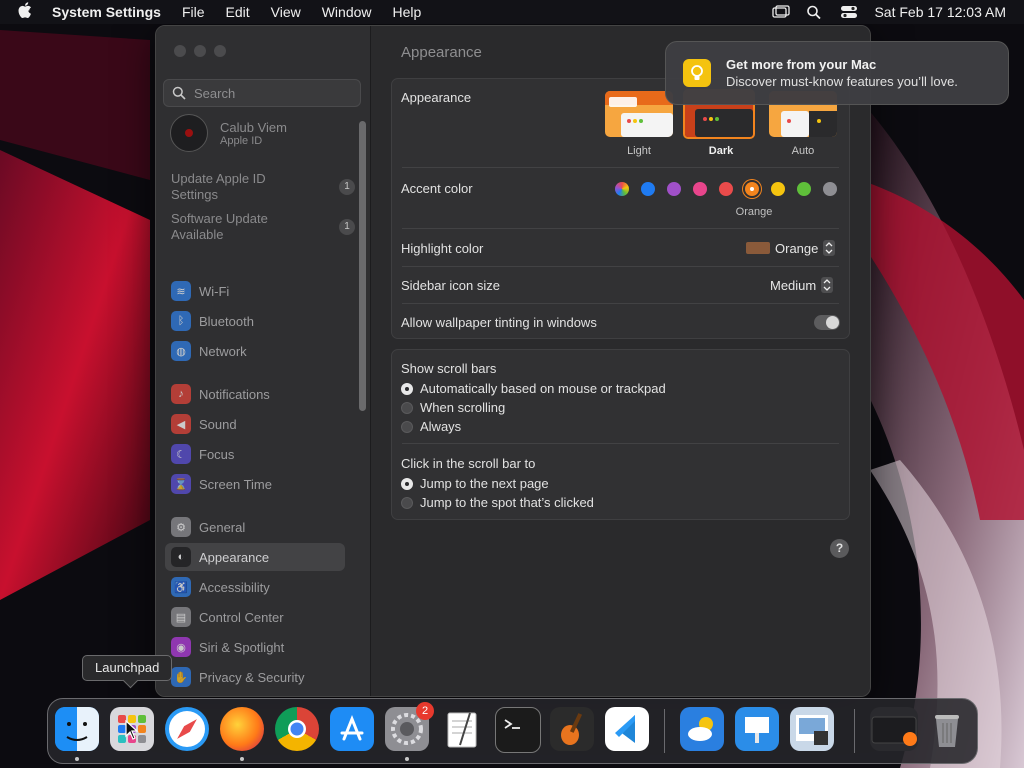 The width and height of the screenshot is (1024, 768). I want to click on chevron-updown-icon, so click(829, 248).